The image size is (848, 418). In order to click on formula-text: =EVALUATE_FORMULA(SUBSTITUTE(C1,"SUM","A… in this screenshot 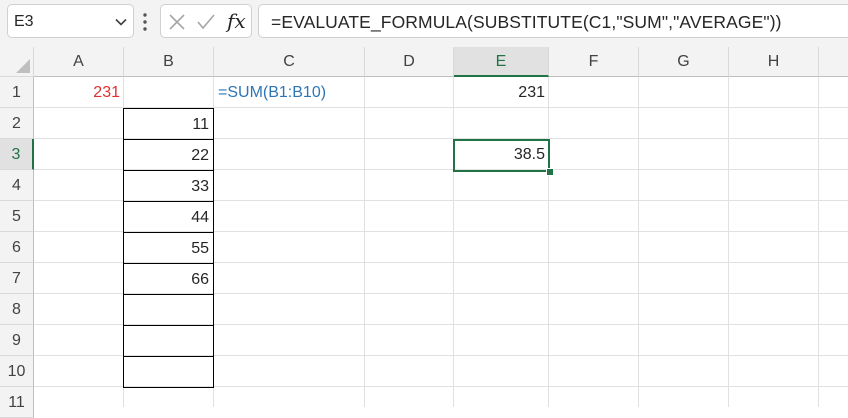, I will do `click(526, 22)`.